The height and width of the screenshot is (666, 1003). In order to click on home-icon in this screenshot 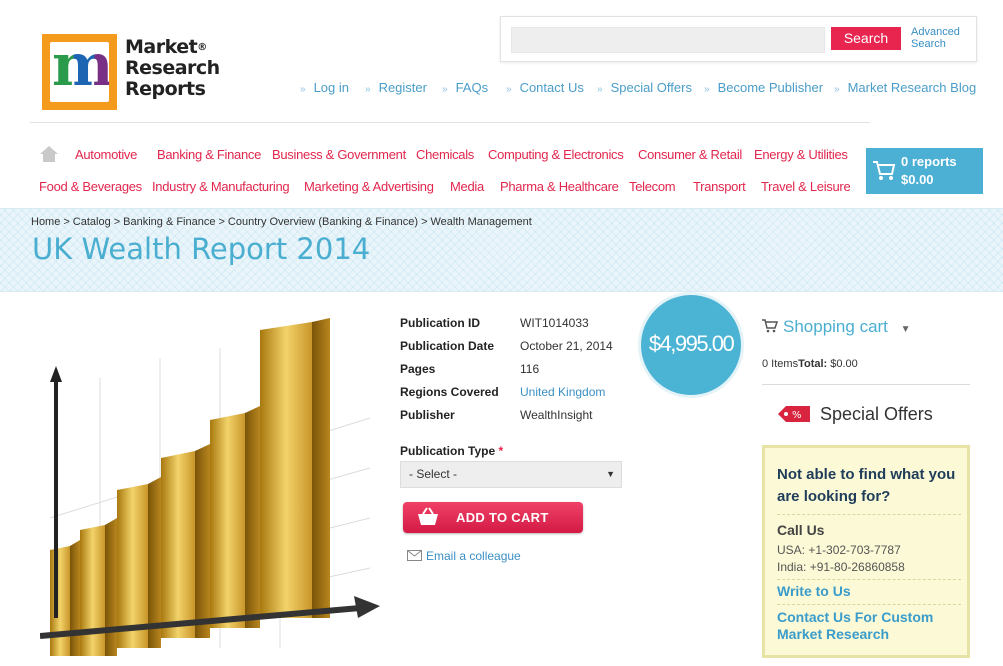, I will do `click(49, 154)`.